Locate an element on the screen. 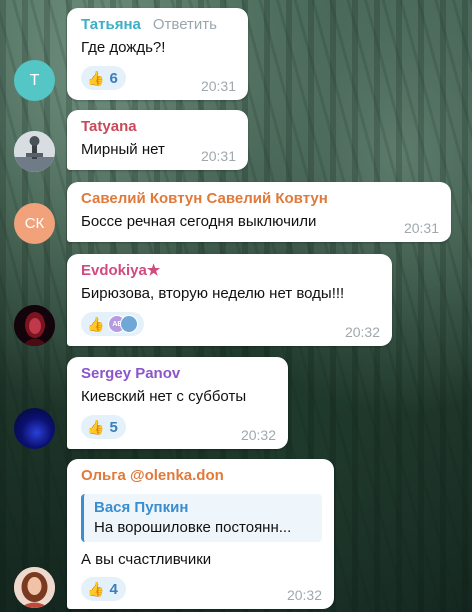  reaction-pill: 👍 5 is located at coordinates (103, 427).